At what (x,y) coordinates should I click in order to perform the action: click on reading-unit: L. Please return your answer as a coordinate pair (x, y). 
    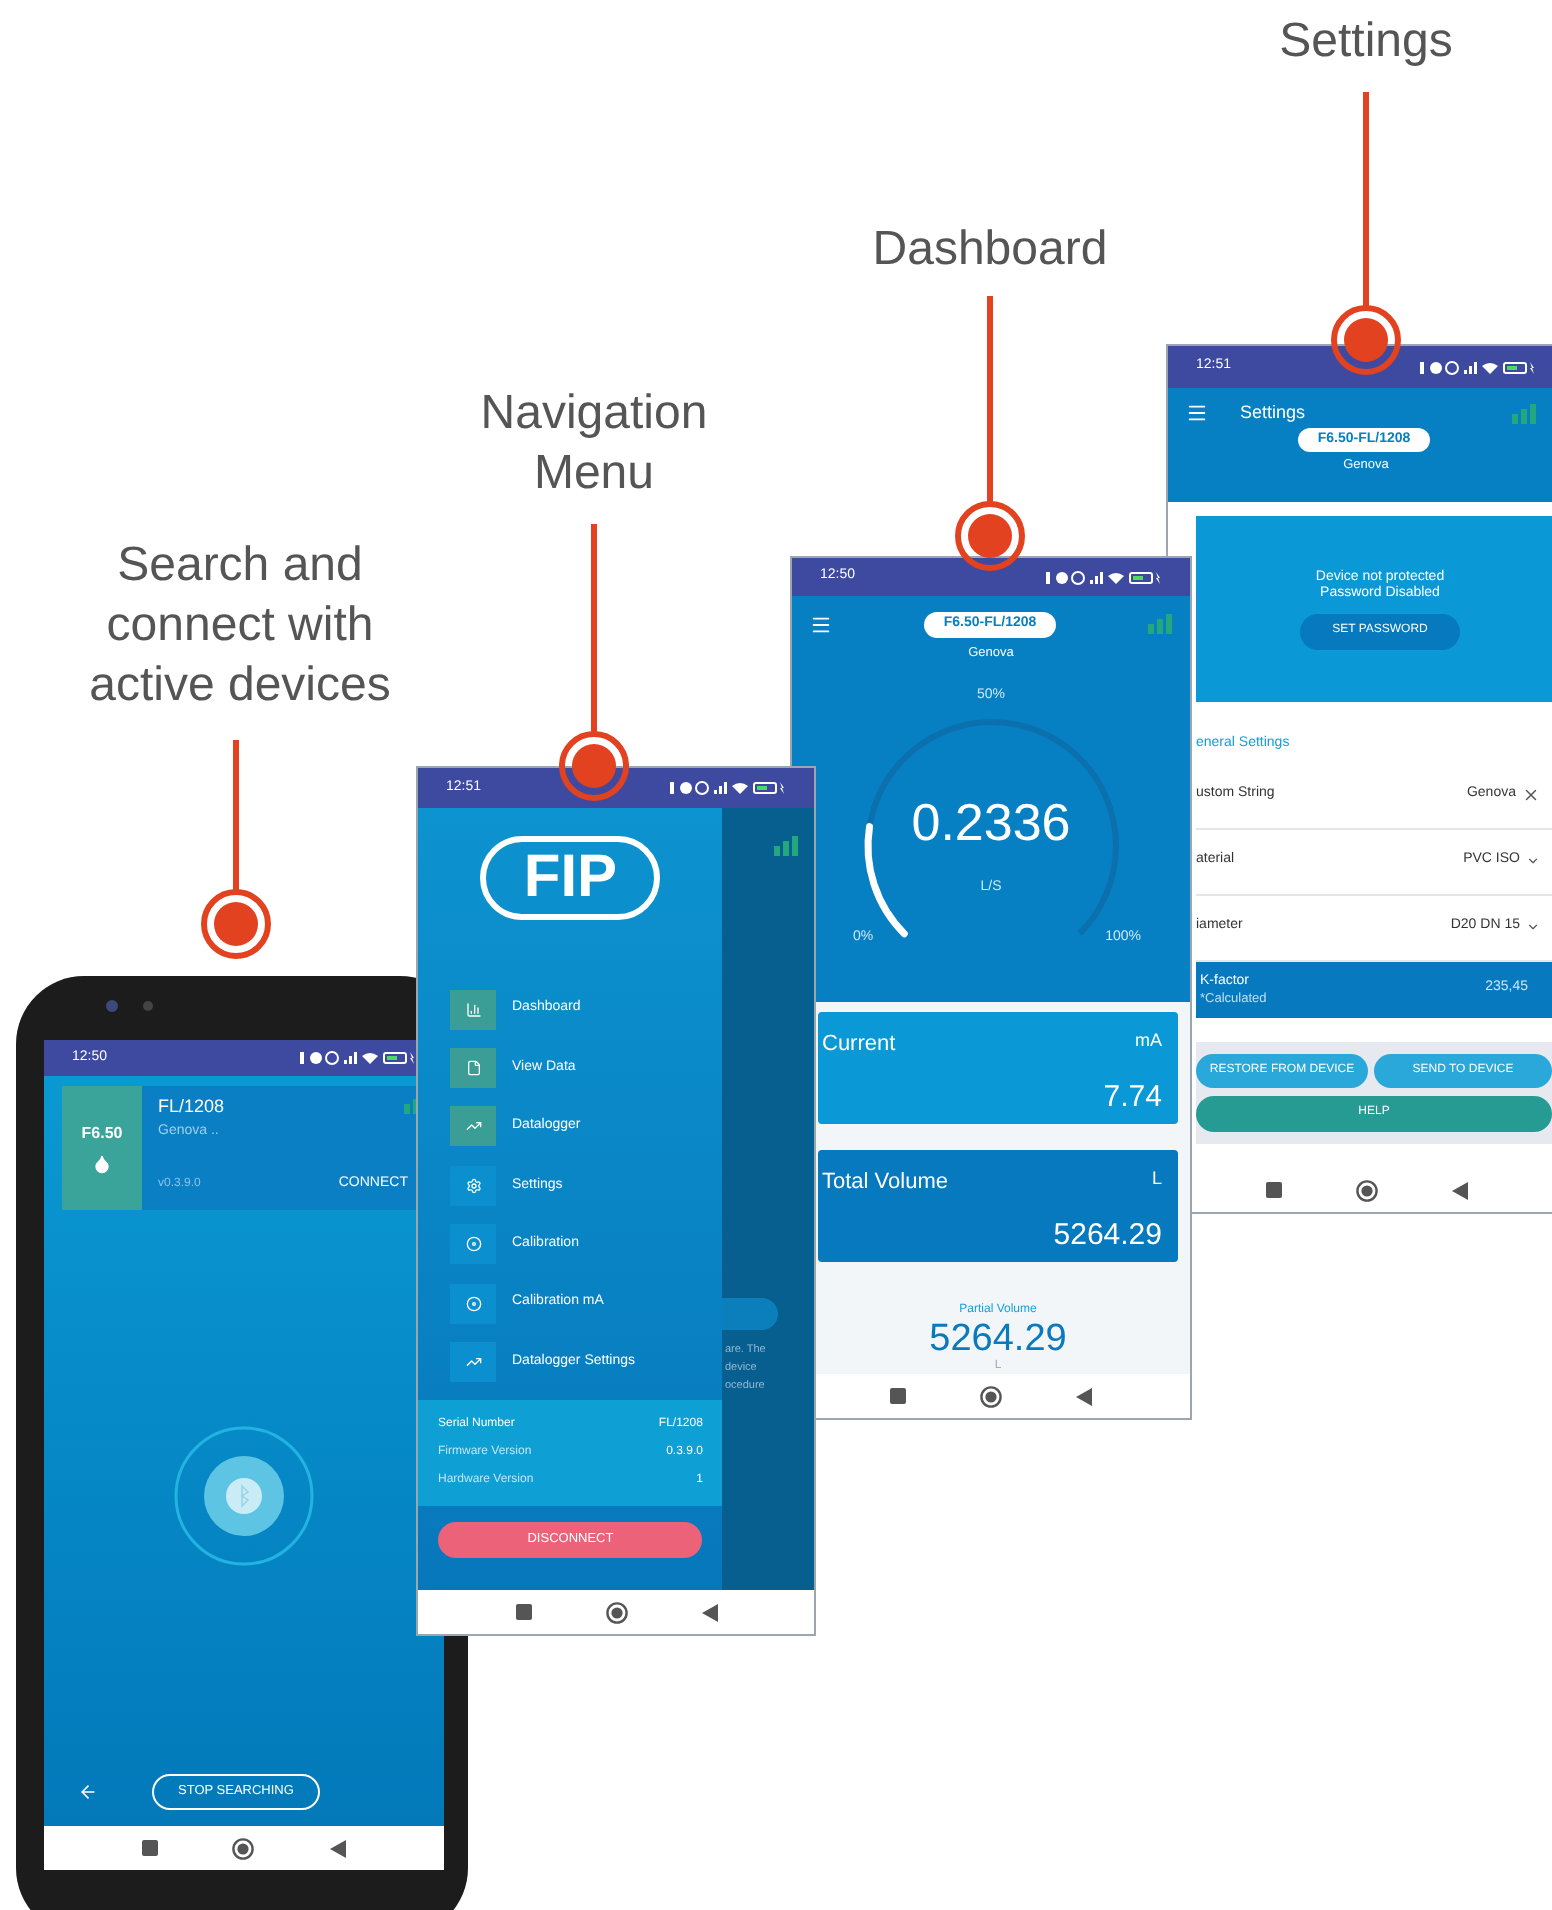
    Looking at the image, I should click on (1157, 1179).